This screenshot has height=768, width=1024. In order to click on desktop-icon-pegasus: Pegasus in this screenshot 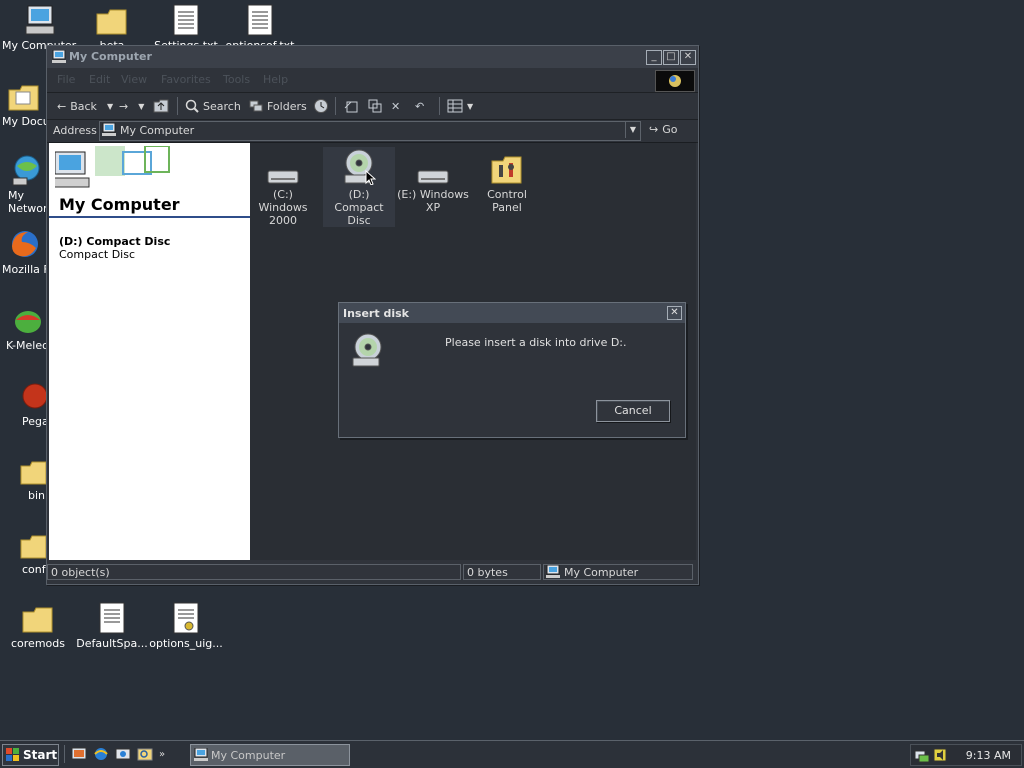, I will do `click(34, 403)`.